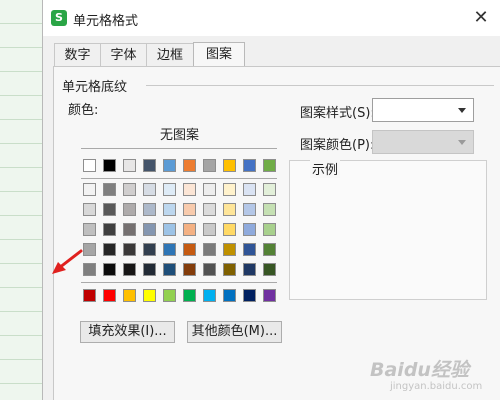  What do you see at coordinates (337, 145) in the screenshot?
I see `pattern-color-label: 图案颜色(P):` at bounding box center [337, 145].